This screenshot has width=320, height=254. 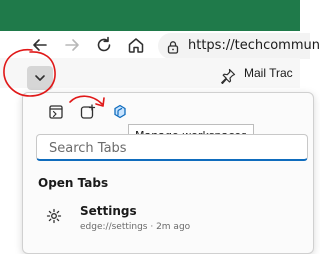 I want to click on url-text: https://techcommun, so click(x=254, y=45).